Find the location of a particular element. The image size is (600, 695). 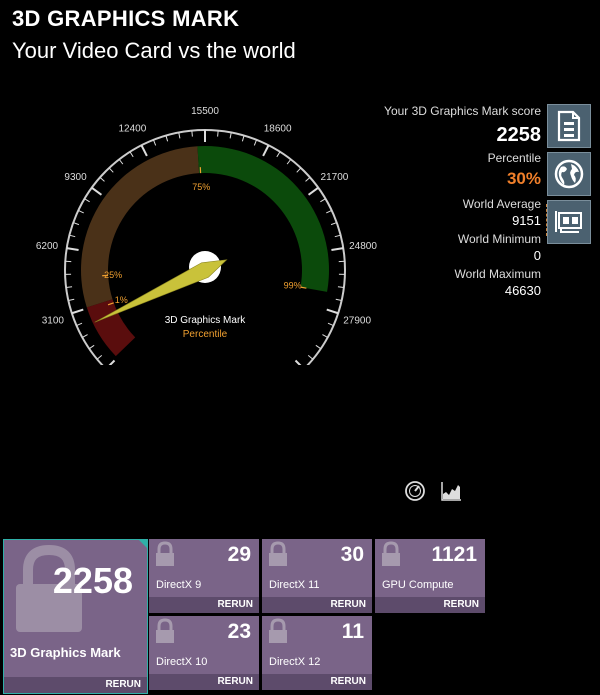

score-label: Your 3D Graphics Mark score is located at coordinates (462, 111).